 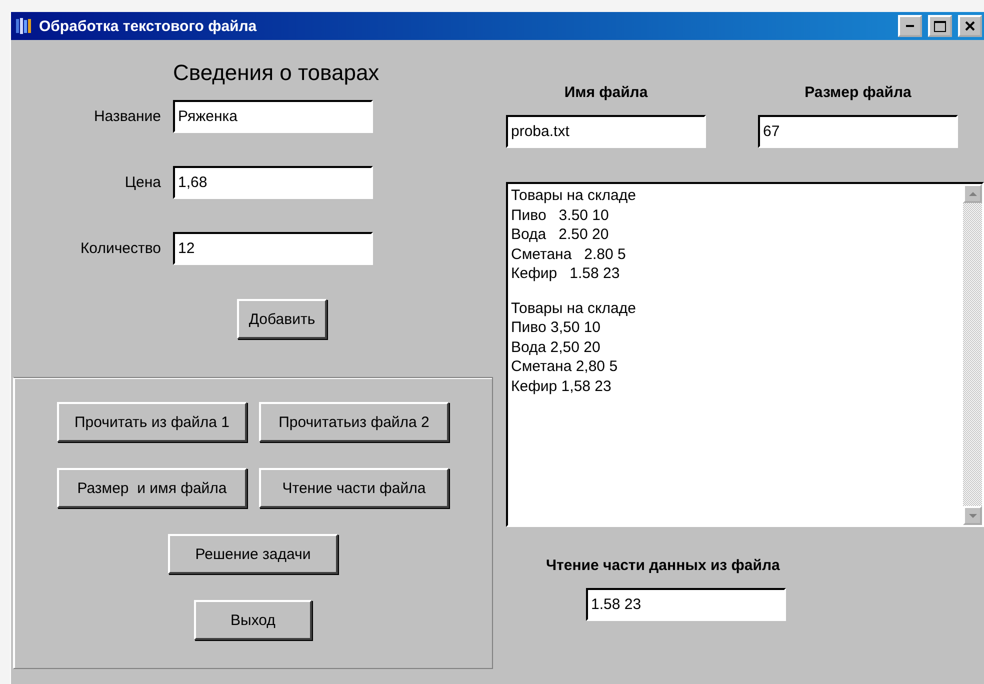 What do you see at coordinates (354, 422) in the screenshot?
I see `action-button: Прочитатьиз файла 2` at bounding box center [354, 422].